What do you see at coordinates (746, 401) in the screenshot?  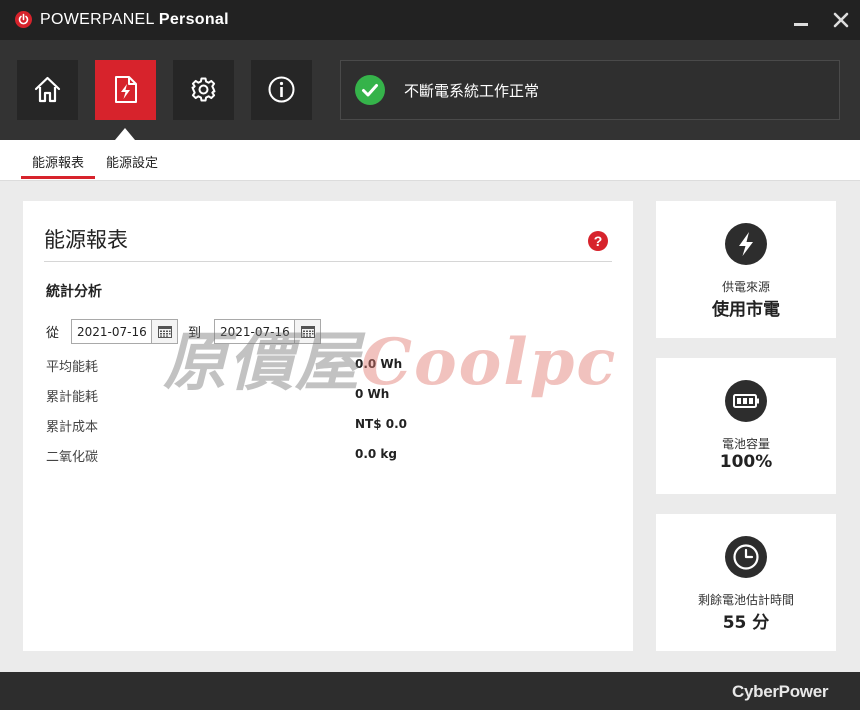 I see `battery-icon` at bounding box center [746, 401].